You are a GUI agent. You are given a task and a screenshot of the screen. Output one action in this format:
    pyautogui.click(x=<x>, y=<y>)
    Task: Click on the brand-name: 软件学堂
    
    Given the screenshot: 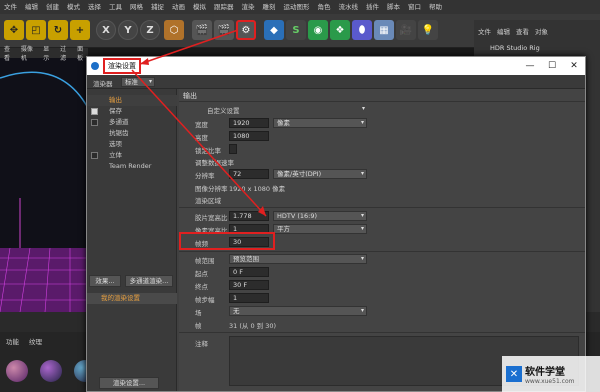 What is the action you would take?
    pyautogui.click(x=545, y=372)
    